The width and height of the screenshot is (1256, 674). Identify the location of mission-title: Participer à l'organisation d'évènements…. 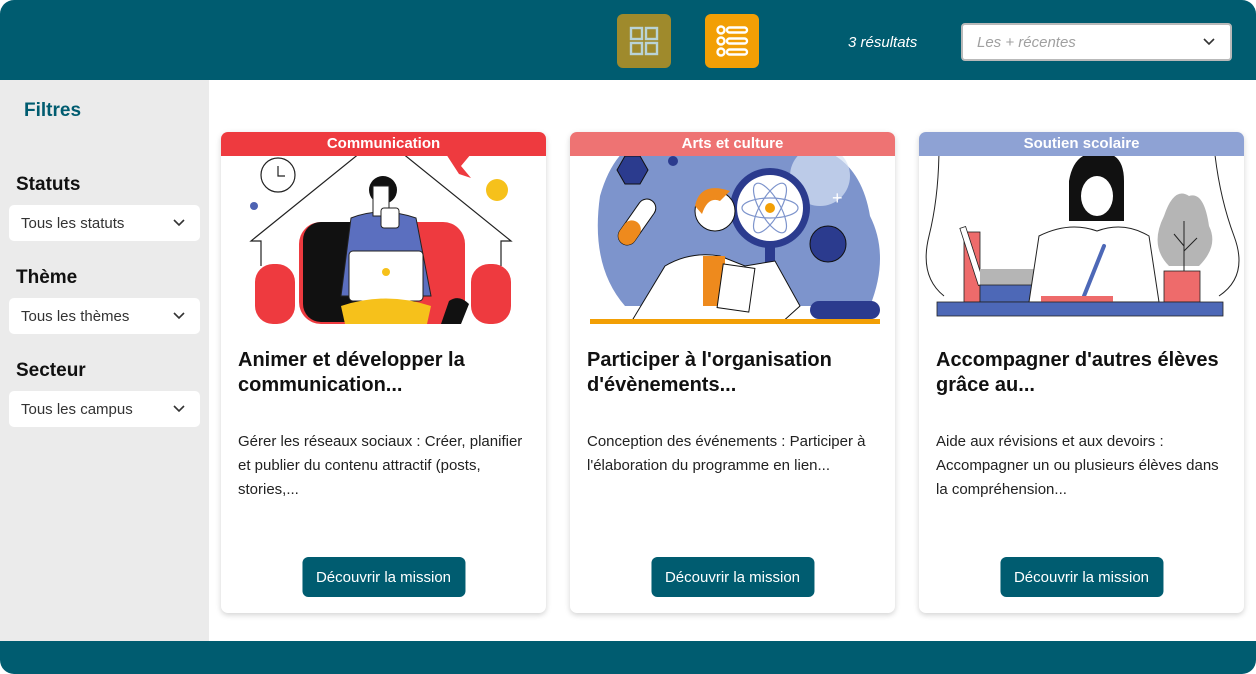
(709, 372).